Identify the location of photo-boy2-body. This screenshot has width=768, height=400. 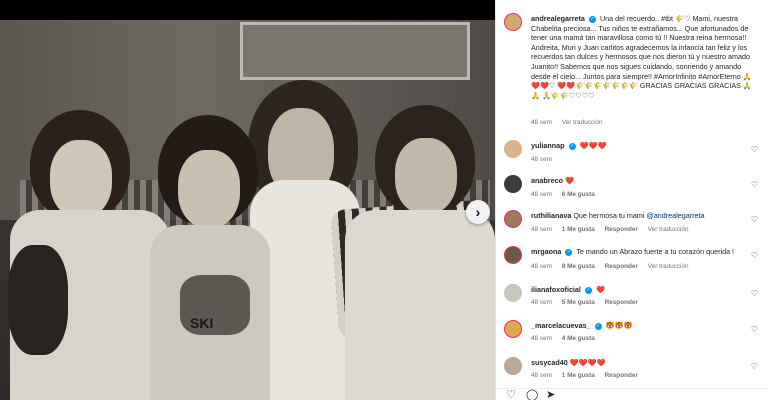
(420, 305).